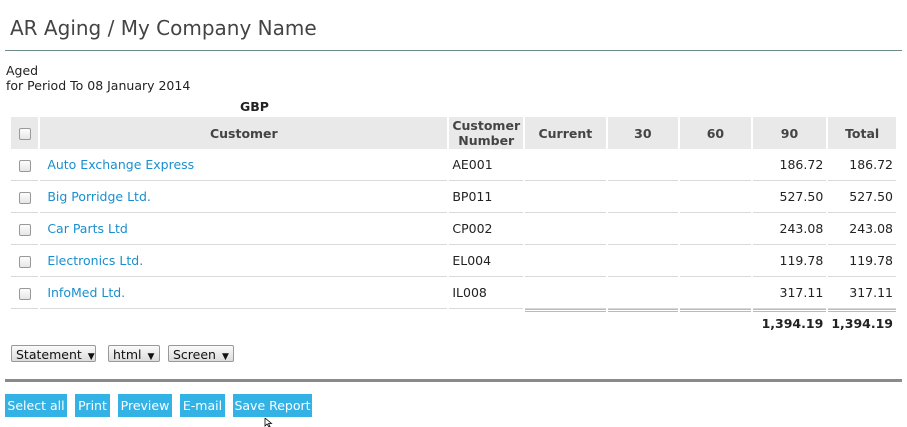 The height and width of the screenshot is (427, 907). Describe the element at coordinates (272, 405) in the screenshot. I see `save-report-button: Save Report` at that location.